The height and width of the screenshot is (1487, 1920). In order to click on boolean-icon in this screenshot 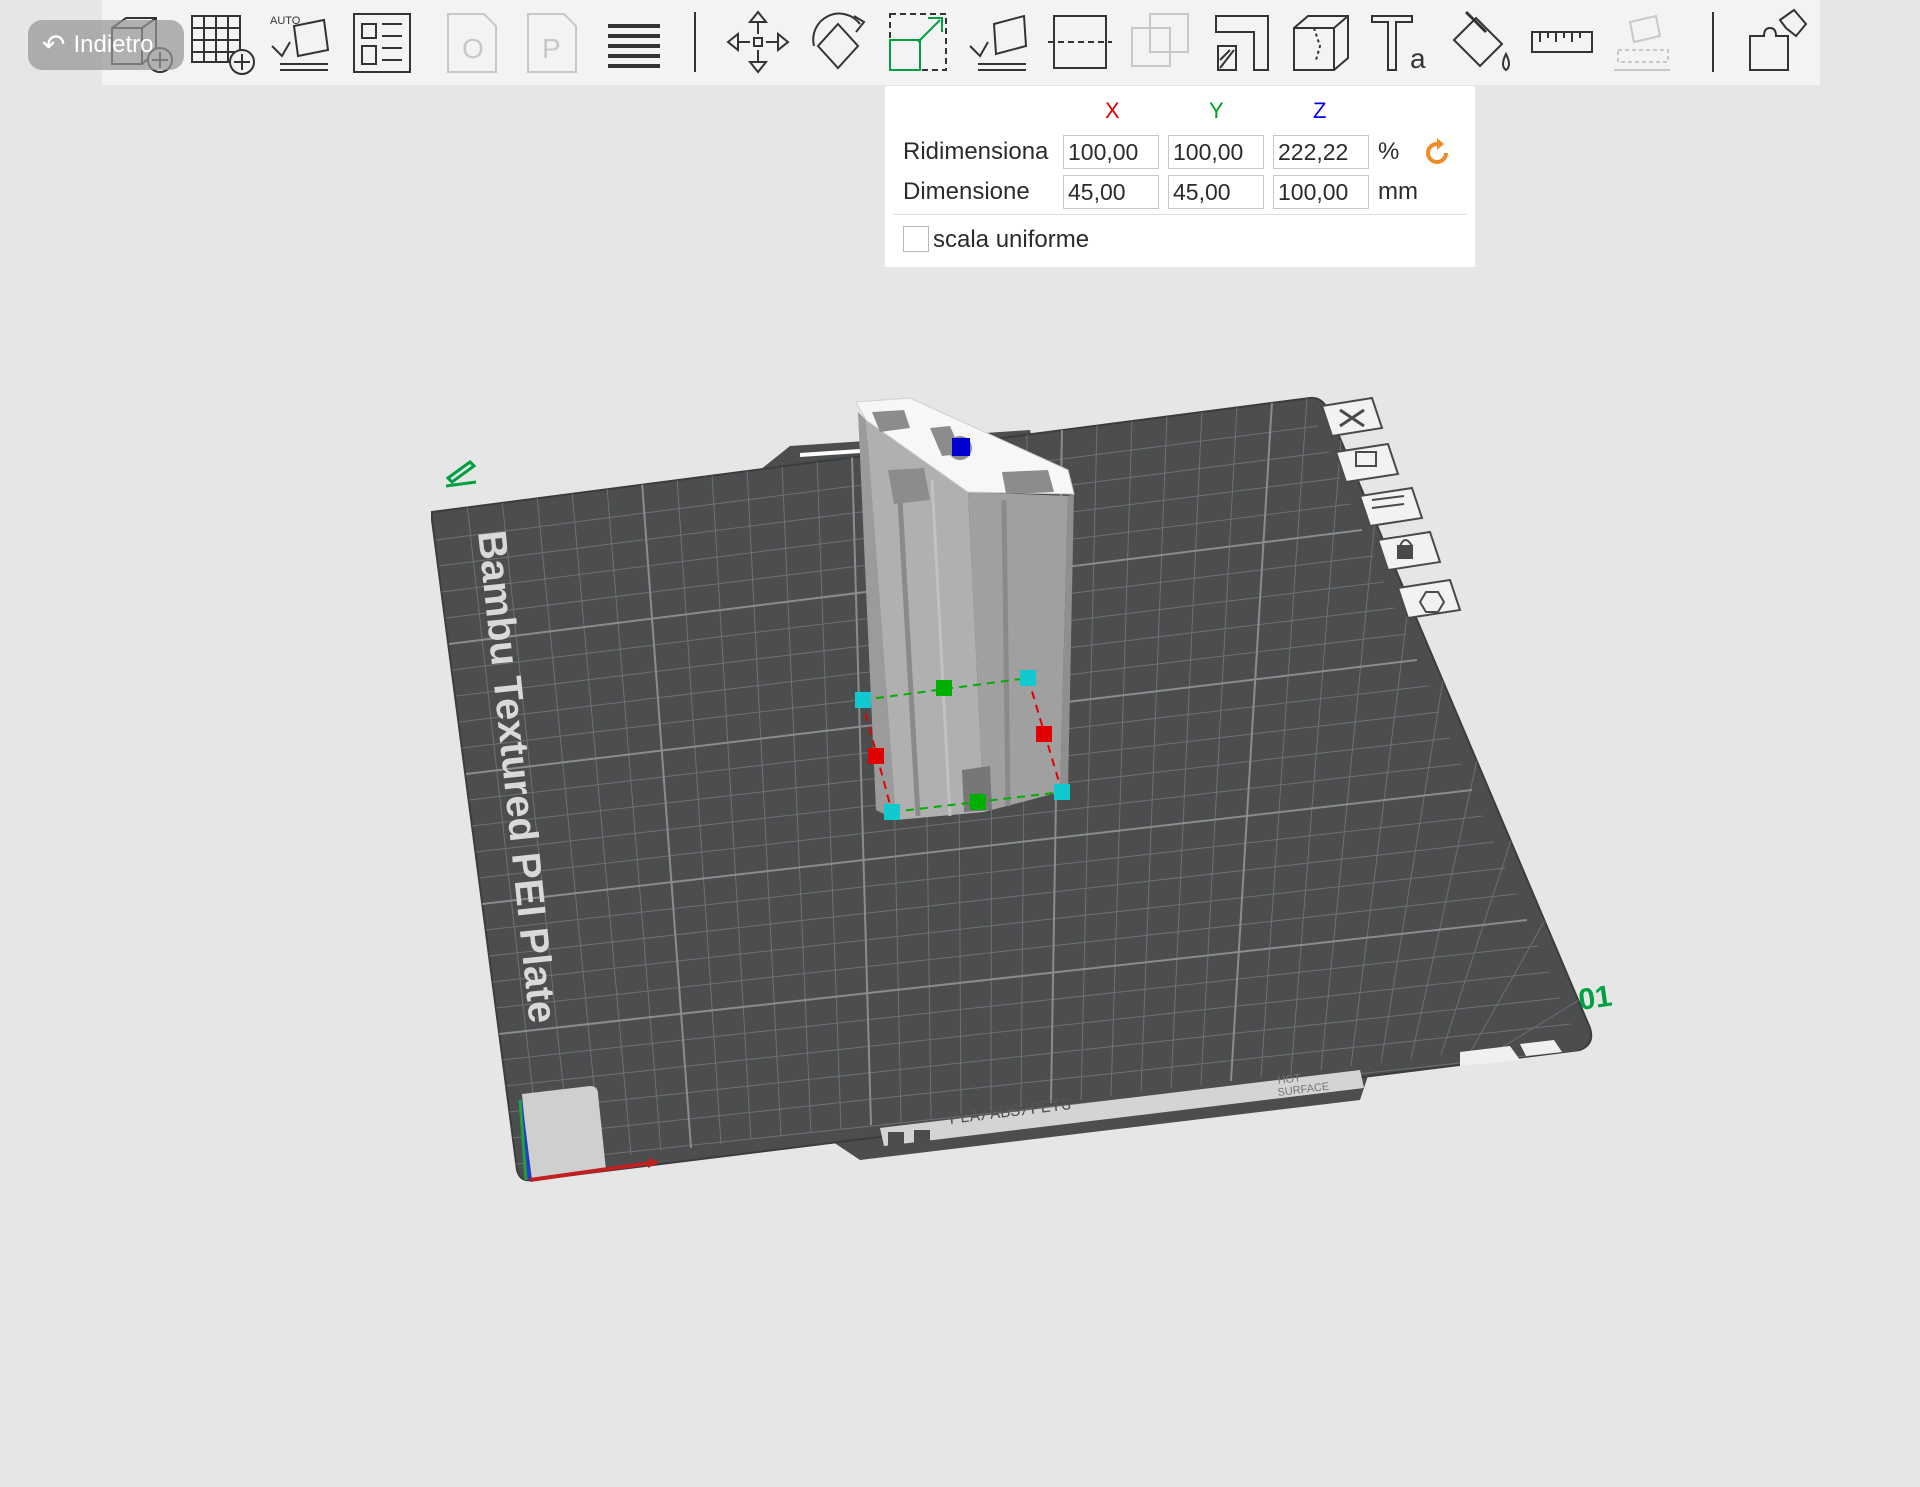, I will do `click(1160, 40)`.